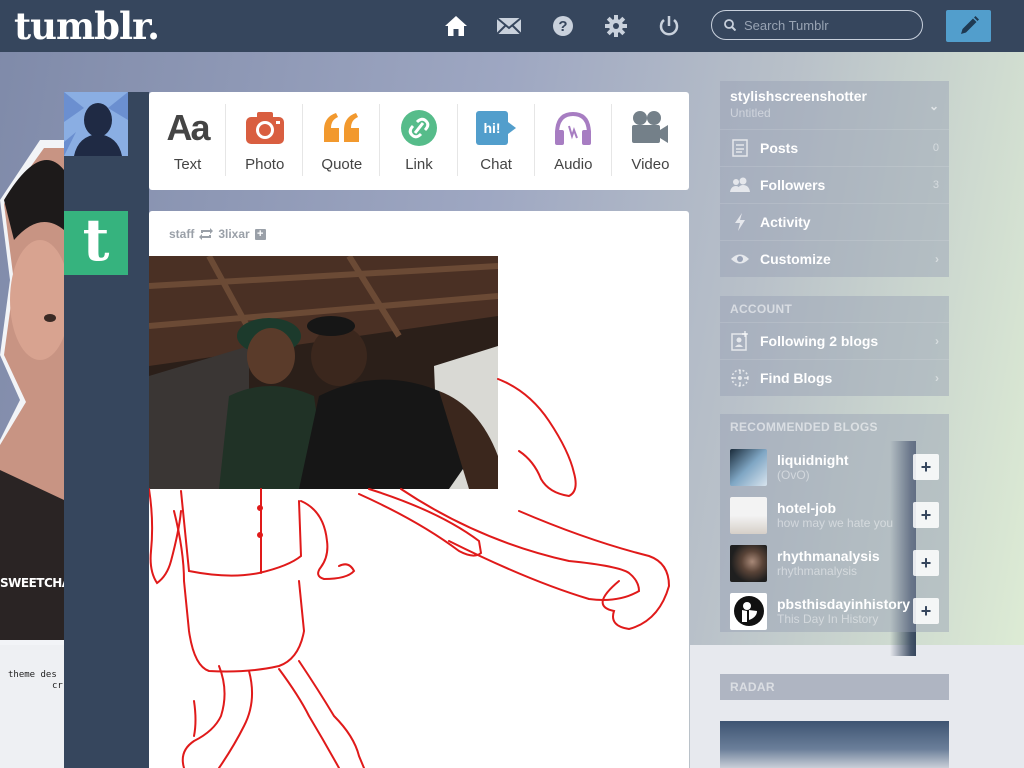 The width and height of the screenshot is (1024, 768). I want to click on recommended-blog-name: rhythmanalysis, so click(828, 556).